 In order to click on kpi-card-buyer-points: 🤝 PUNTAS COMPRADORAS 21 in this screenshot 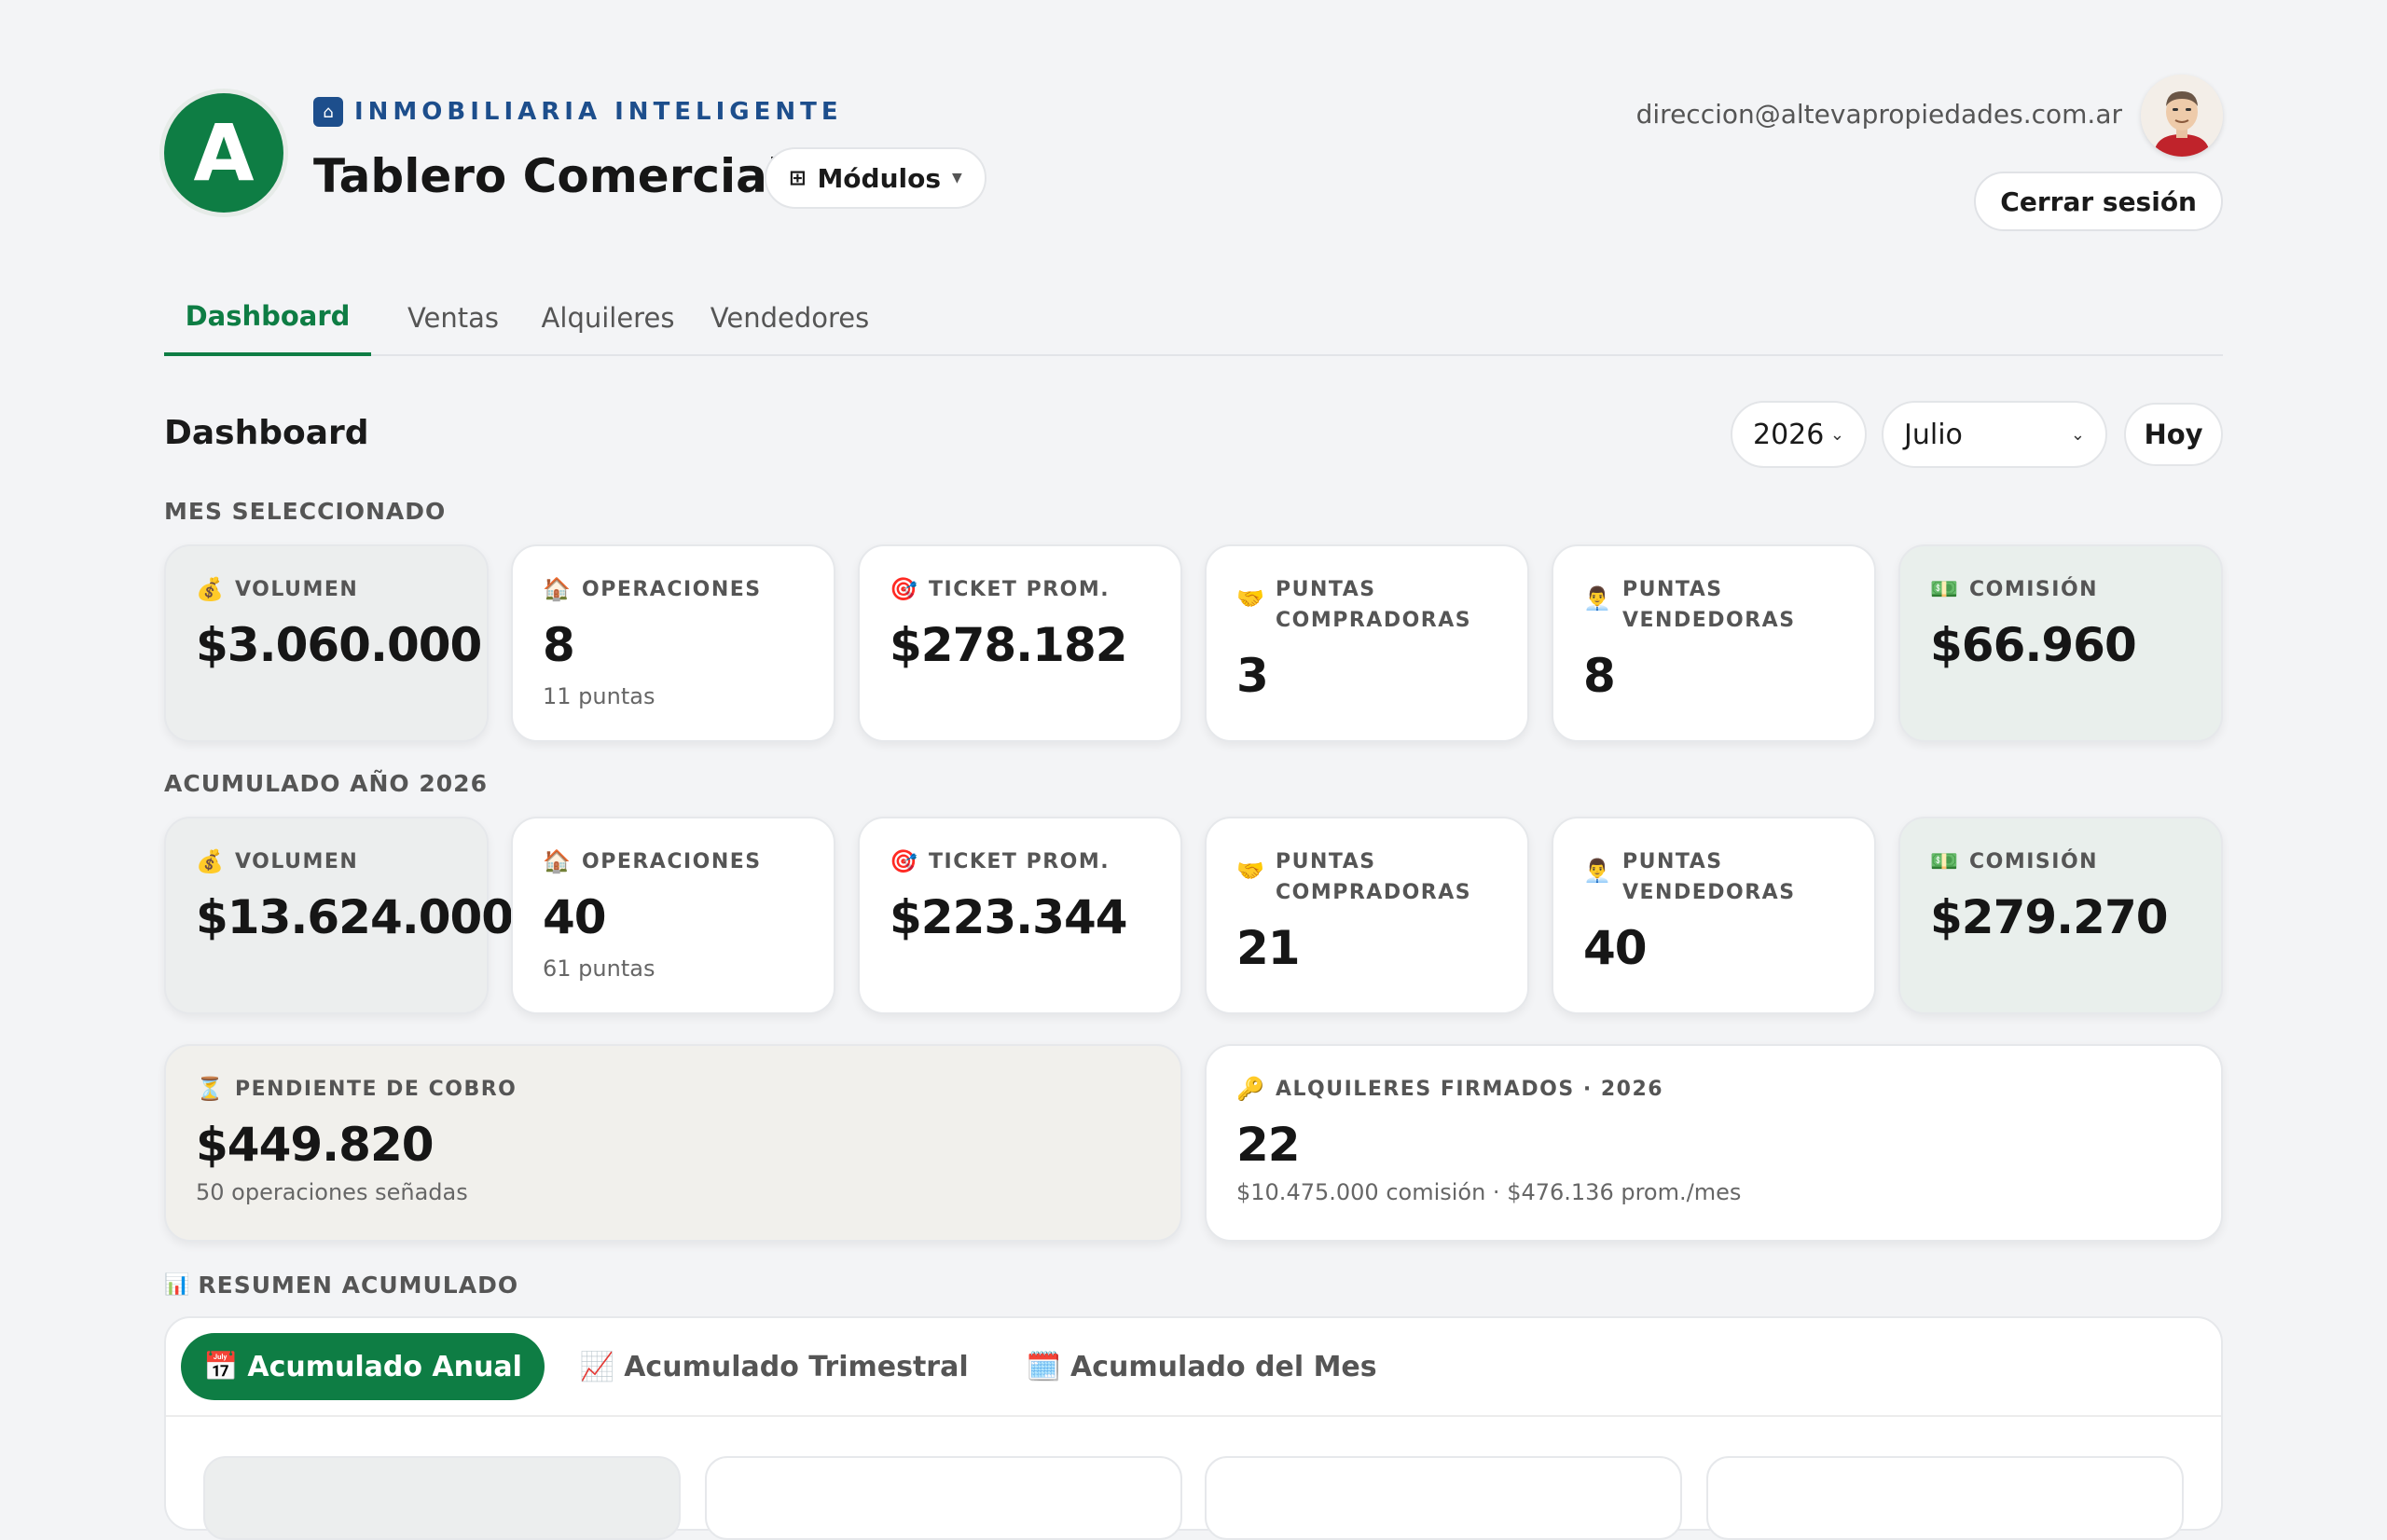, I will do `click(1367, 915)`.